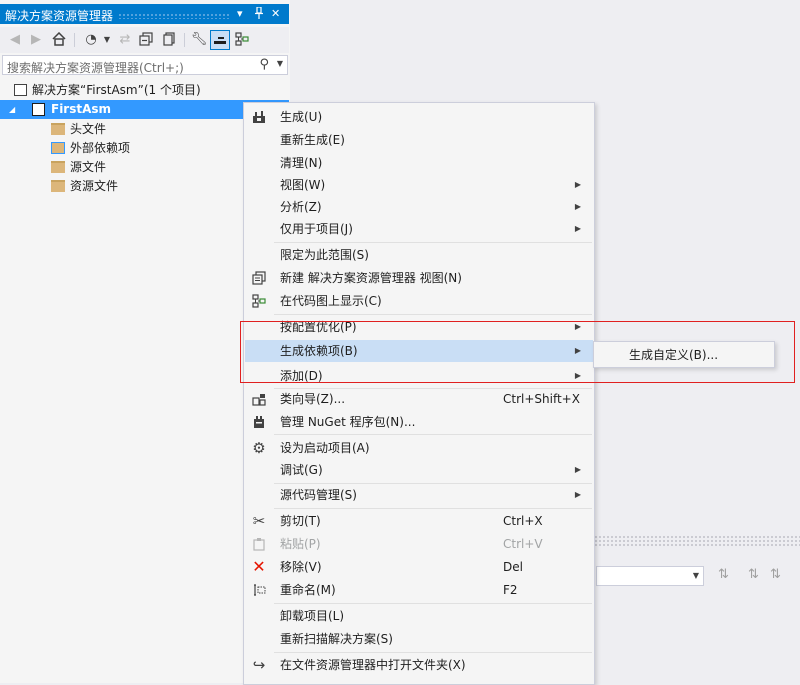 The width and height of the screenshot is (800, 685). Describe the element at coordinates (240, 14) in the screenshot. I see `window-position-dropdown-icon: ▾` at that location.